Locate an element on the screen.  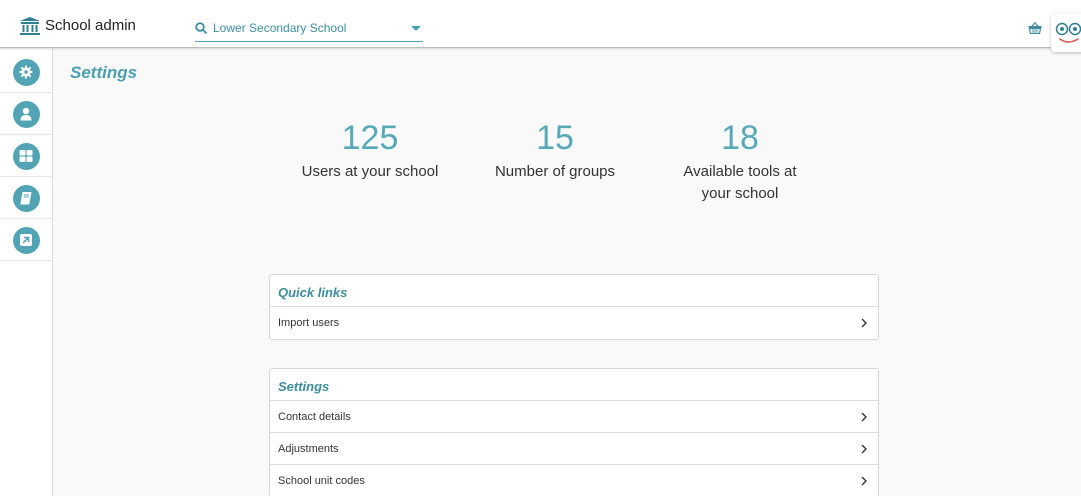
sidebar-item-settings is located at coordinates (26, 72).